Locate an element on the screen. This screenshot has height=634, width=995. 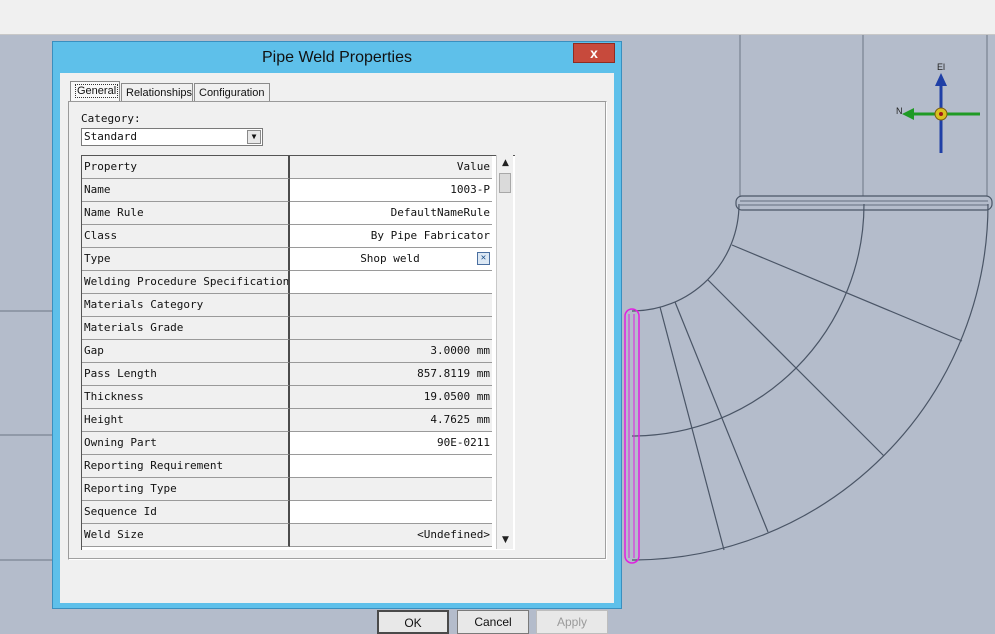
scroll-up-icon: ▲ is located at coordinates (505, 163).